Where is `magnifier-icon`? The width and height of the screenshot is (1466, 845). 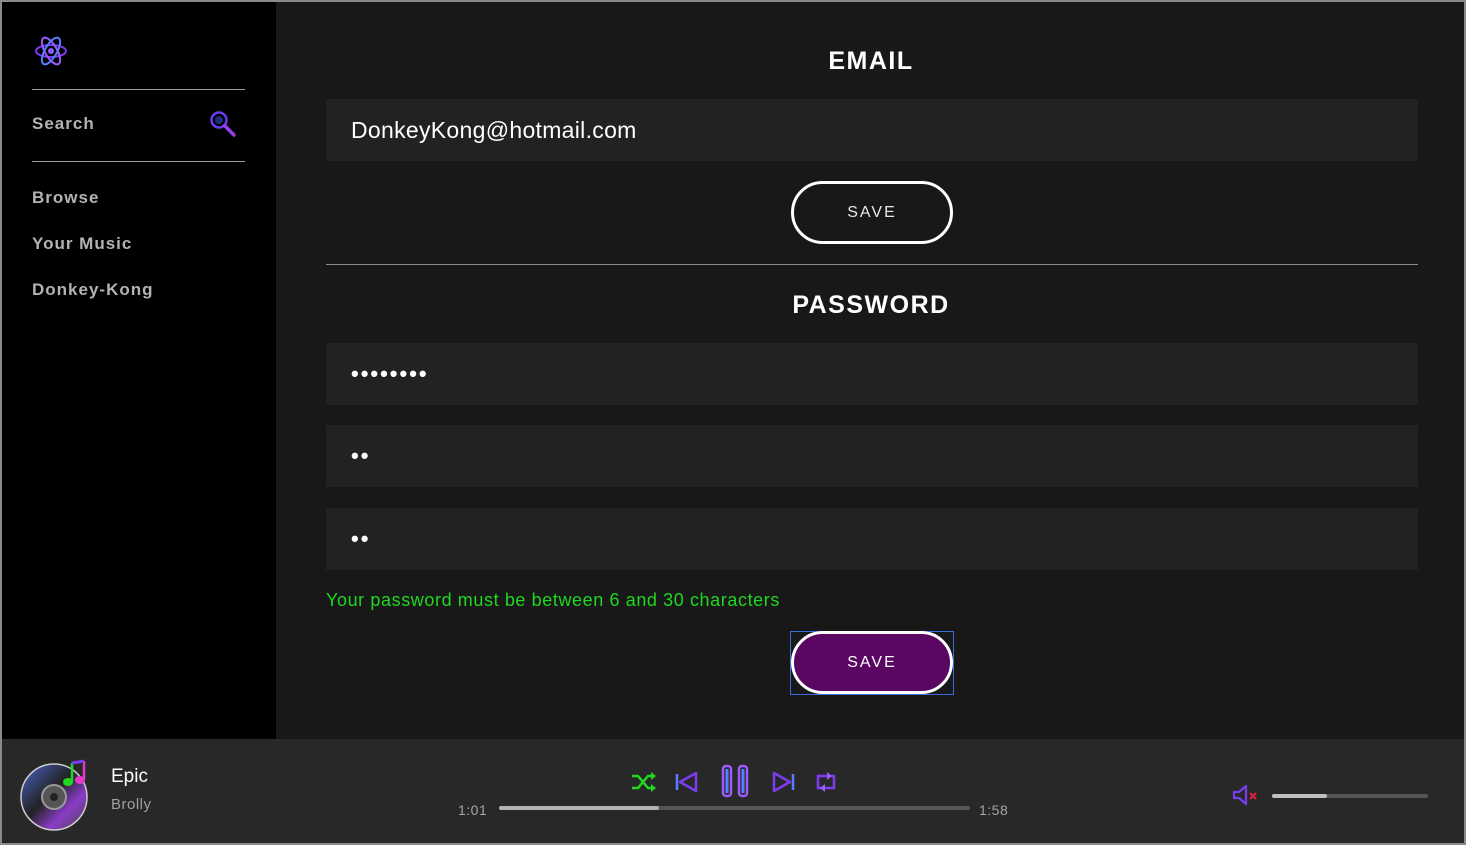 magnifier-icon is located at coordinates (223, 124).